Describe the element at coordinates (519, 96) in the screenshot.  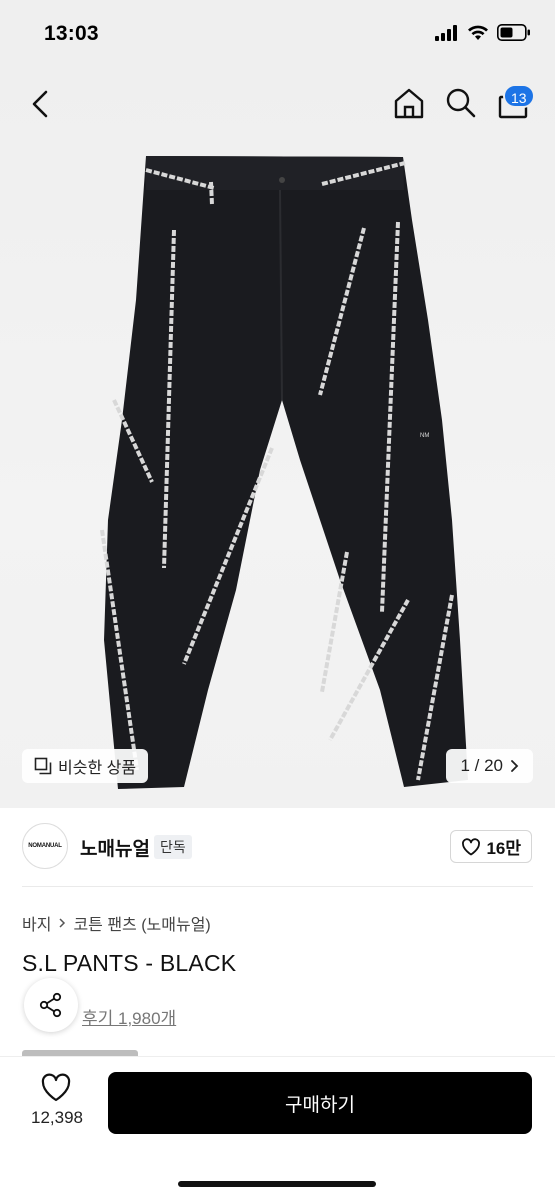
I see `cart-count-badge: 13` at that location.